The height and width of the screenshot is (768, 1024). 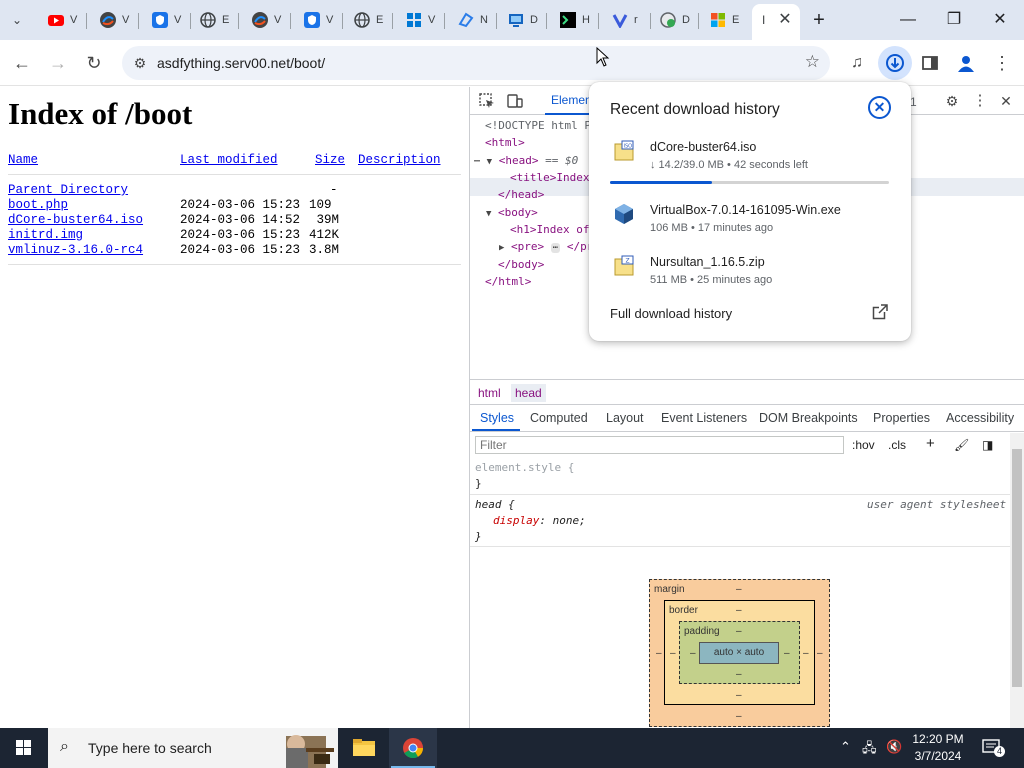 I want to click on tab-14: E, so click(x=722, y=20).